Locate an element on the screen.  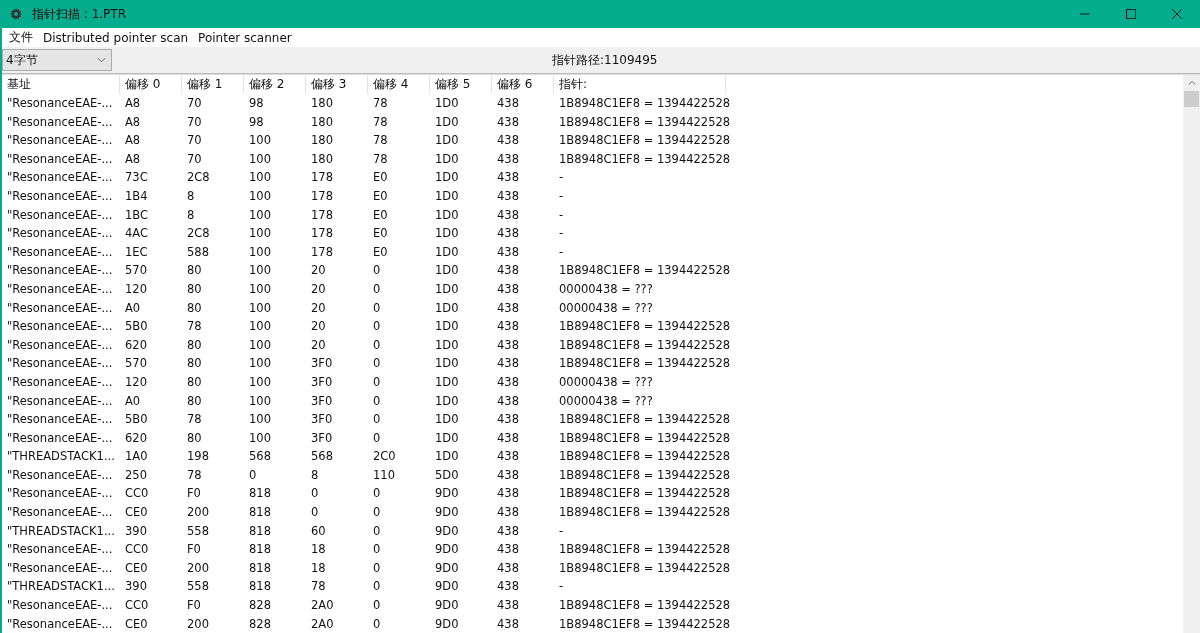
table-cell-text: F0 is located at coordinates (194, 550).